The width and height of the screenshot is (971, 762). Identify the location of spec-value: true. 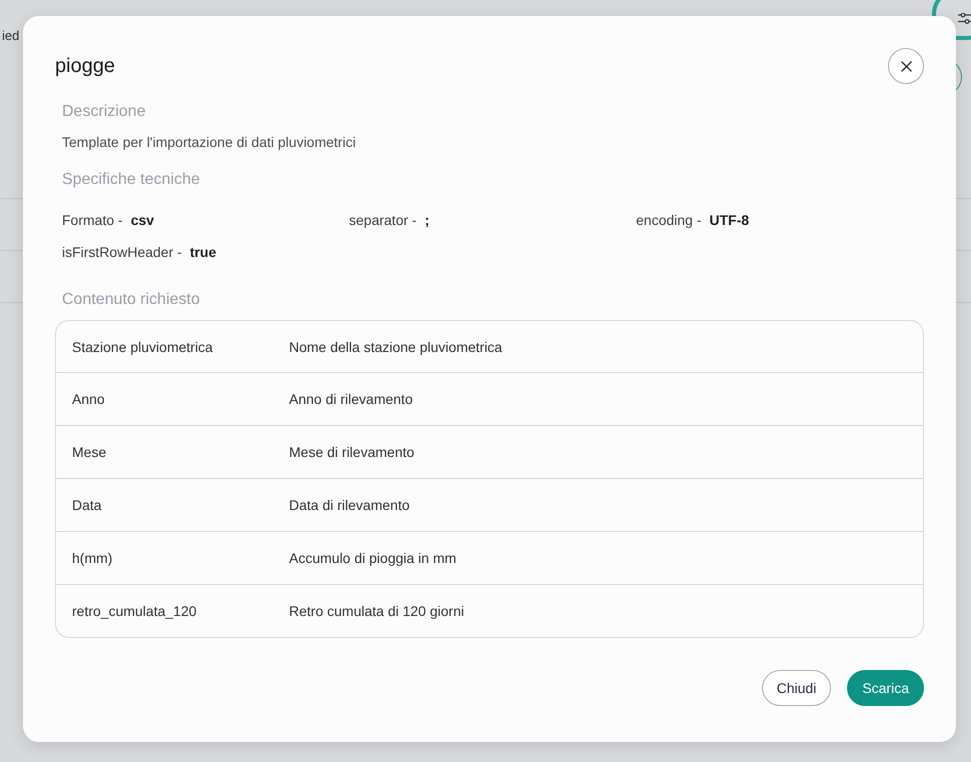
(203, 252).